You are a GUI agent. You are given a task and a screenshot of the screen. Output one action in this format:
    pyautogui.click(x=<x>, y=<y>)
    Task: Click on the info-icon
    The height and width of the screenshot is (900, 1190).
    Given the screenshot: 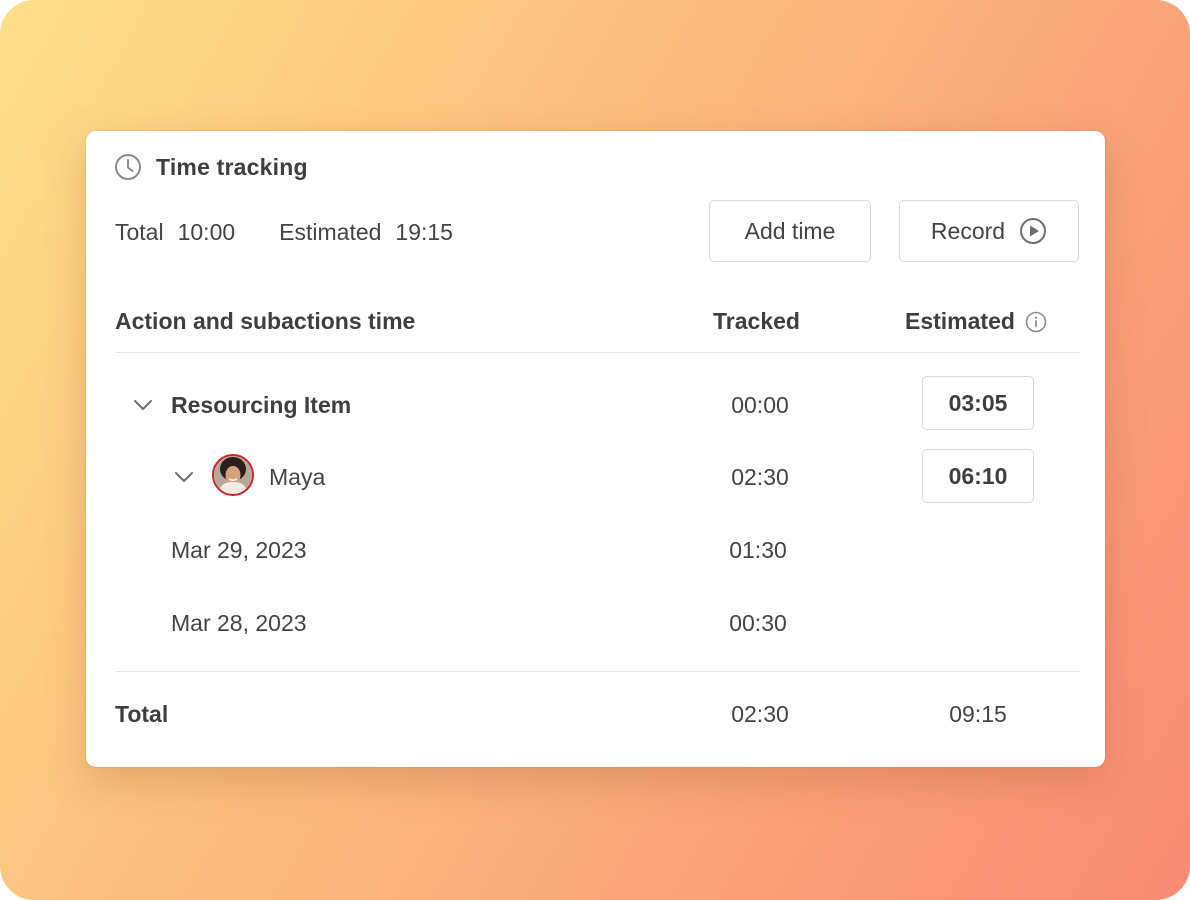 What is the action you would take?
    pyautogui.click(x=1036, y=322)
    